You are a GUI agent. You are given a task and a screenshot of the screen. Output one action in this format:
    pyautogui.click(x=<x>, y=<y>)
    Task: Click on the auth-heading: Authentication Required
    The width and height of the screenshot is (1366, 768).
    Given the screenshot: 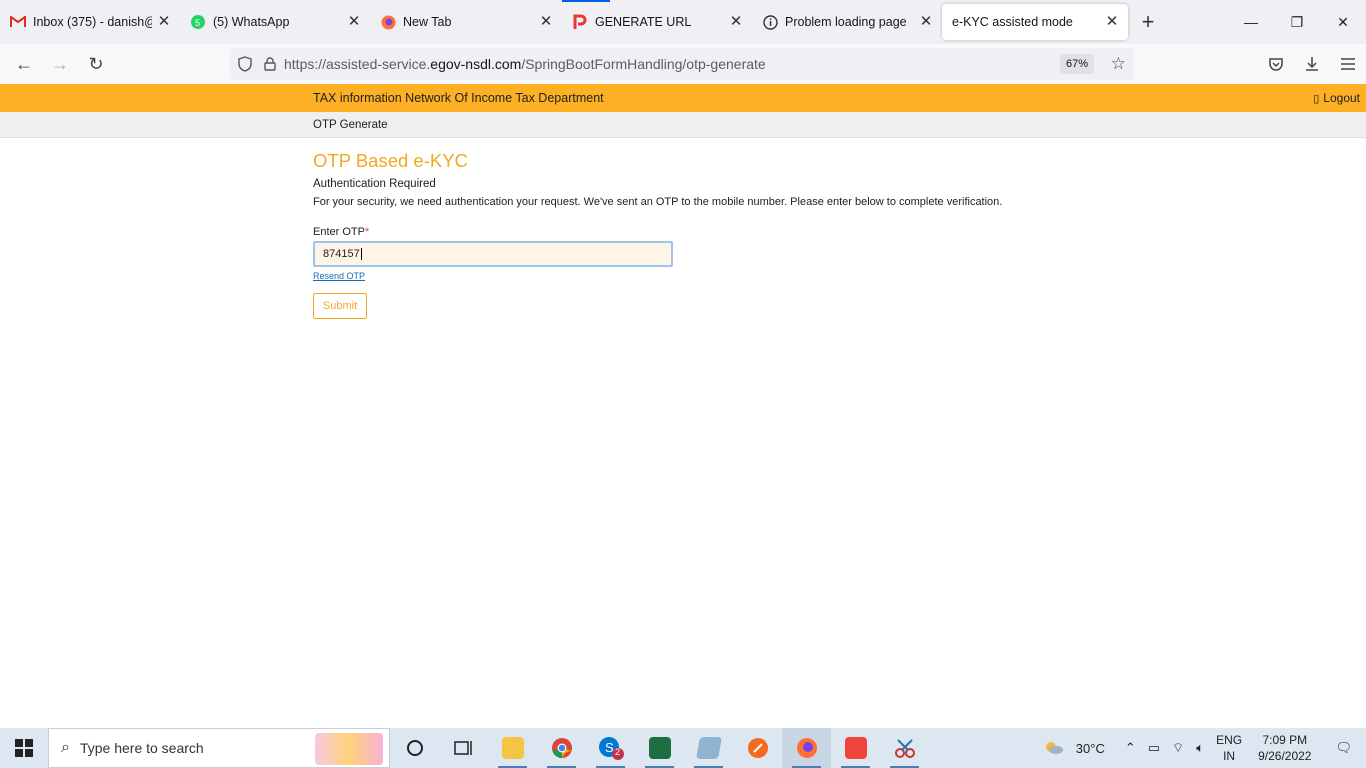 What is the action you would take?
    pyautogui.click(x=374, y=184)
    